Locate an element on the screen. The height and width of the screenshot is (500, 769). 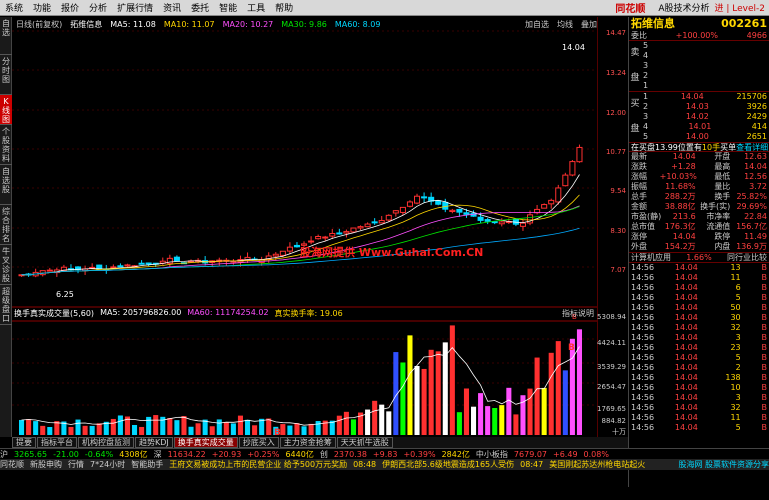
indicator-tab: 提要 is located at coordinates (24, 442).